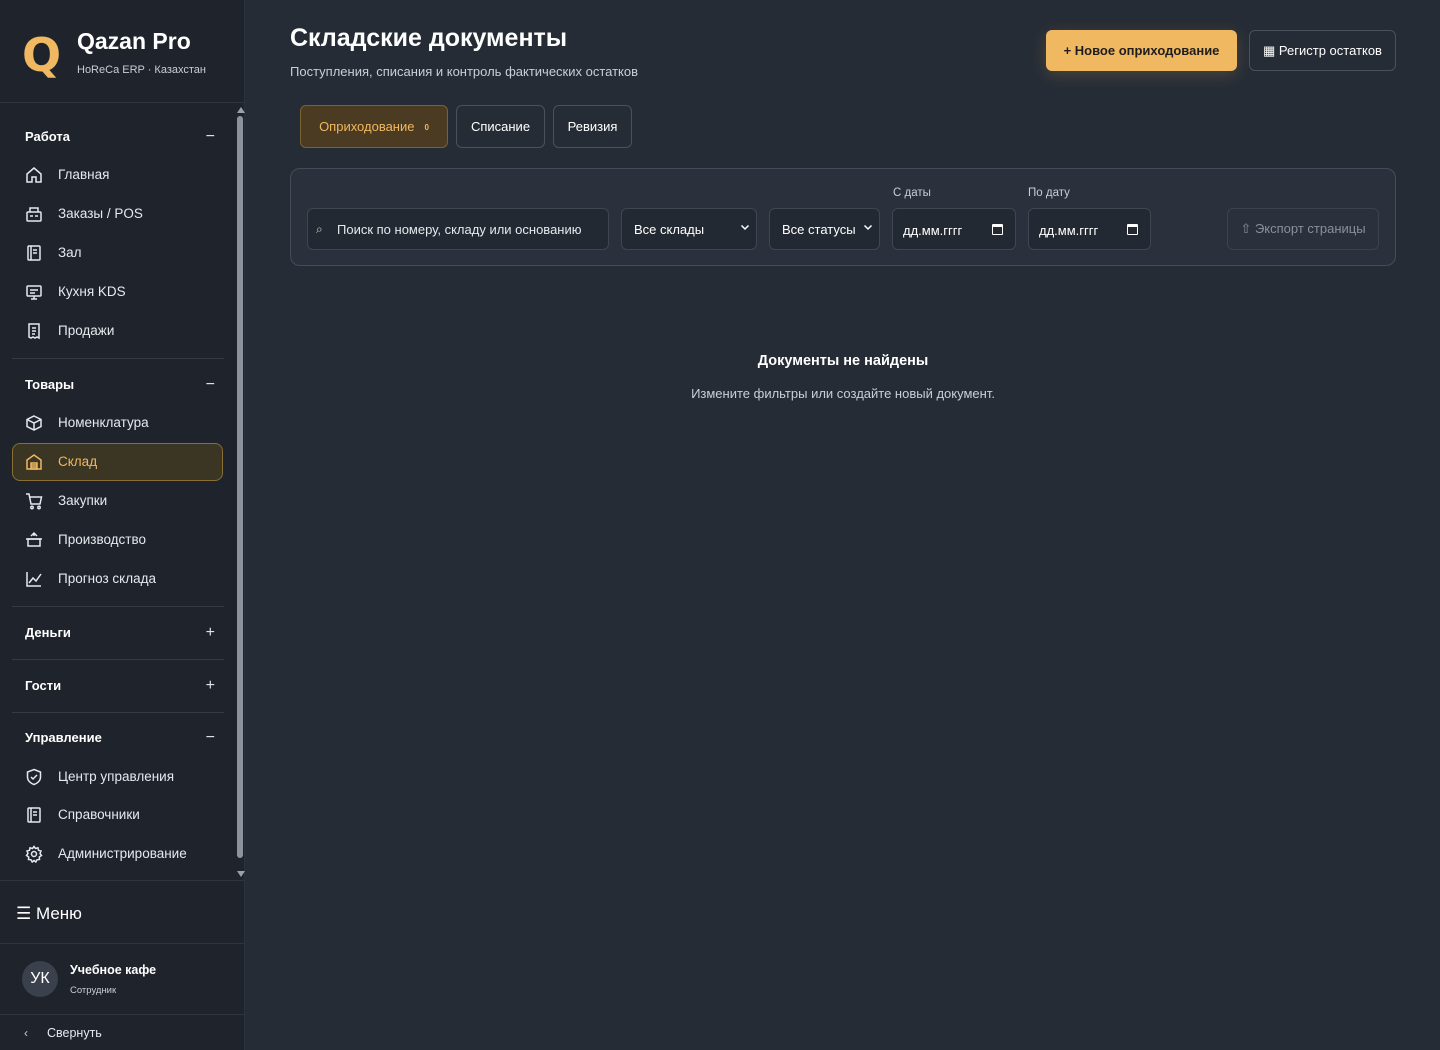  Describe the element at coordinates (120, 138) in the screenshot. I see `section-work-header: Работа −` at that location.